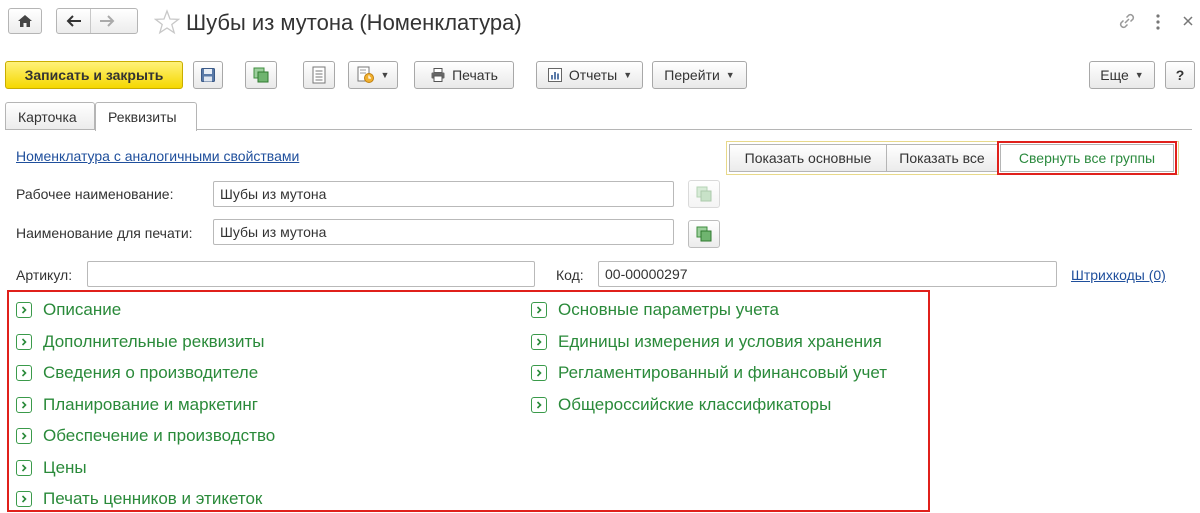 The width and height of the screenshot is (1200, 513). I want to click on tab-requisites: Реквизиты, so click(146, 116).